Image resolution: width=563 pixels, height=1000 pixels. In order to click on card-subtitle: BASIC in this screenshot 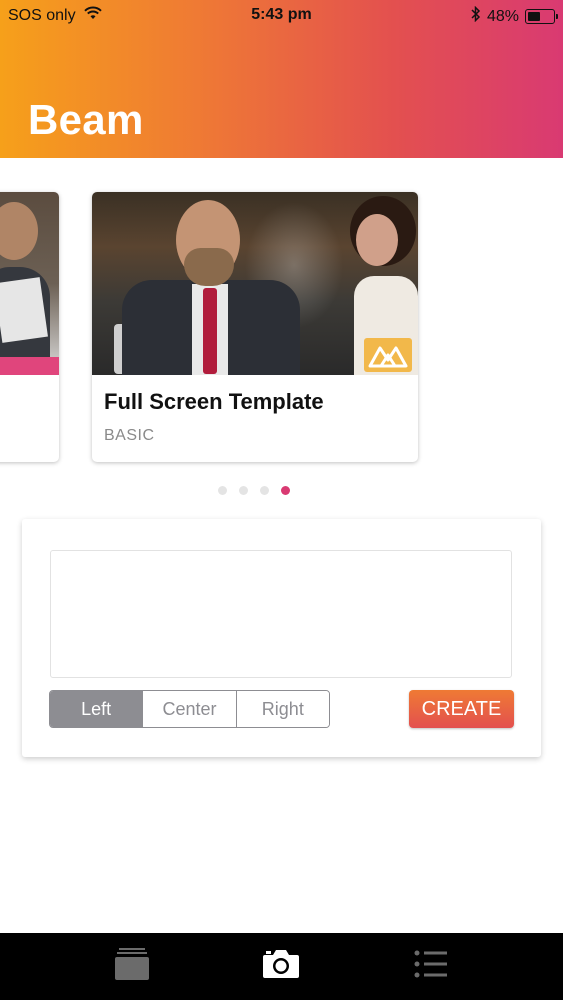, I will do `click(129, 435)`.